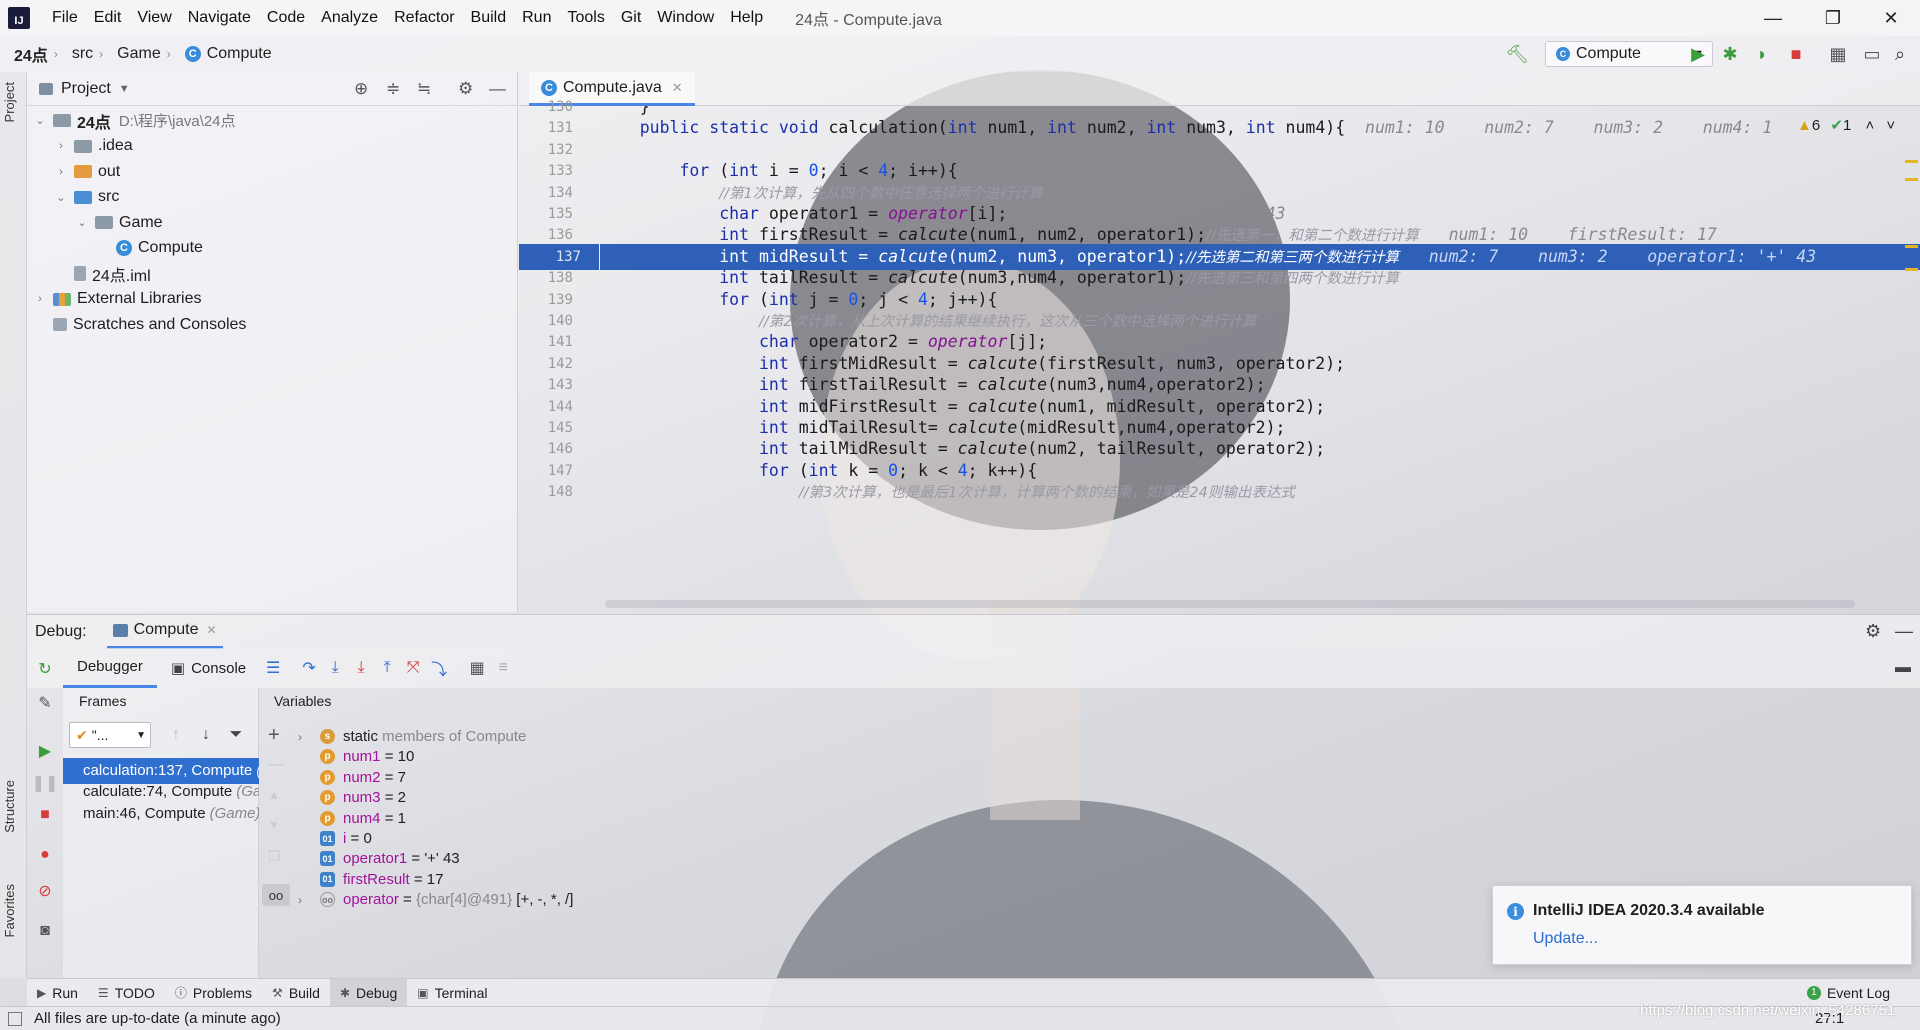  Describe the element at coordinates (274, 825) in the screenshot. I see `move-down-icon: ▼` at that location.